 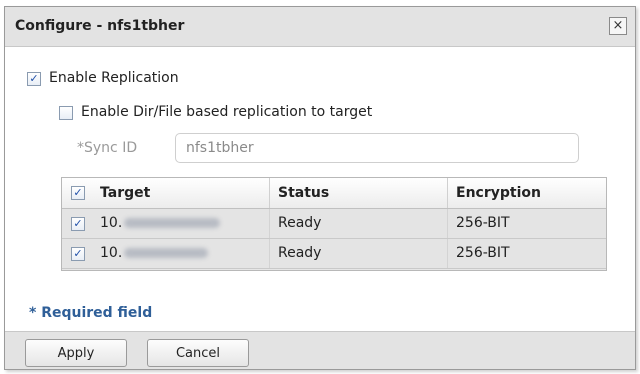 What do you see at coordinates (91, 313) in the screenshot?
I see `required-field-note: * Required field` at bounding box center [91, 313].